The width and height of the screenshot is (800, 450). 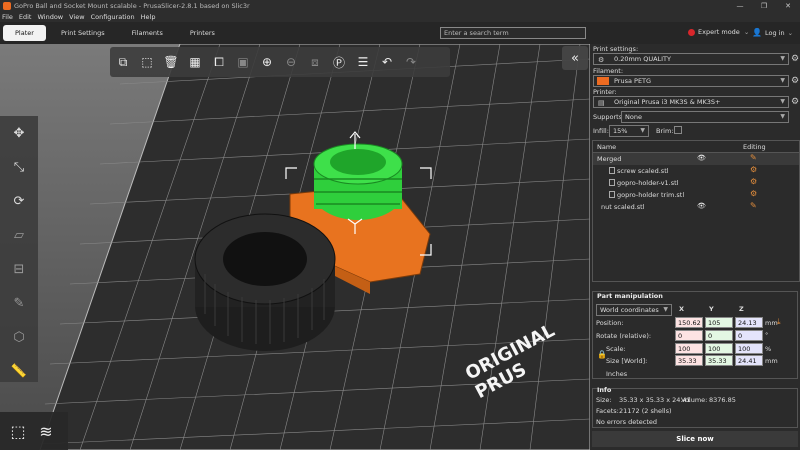 What do you see at coordinates (788, 6) in the screenshot?
I see `close-button: ✕` at bounding box center [788, 6].